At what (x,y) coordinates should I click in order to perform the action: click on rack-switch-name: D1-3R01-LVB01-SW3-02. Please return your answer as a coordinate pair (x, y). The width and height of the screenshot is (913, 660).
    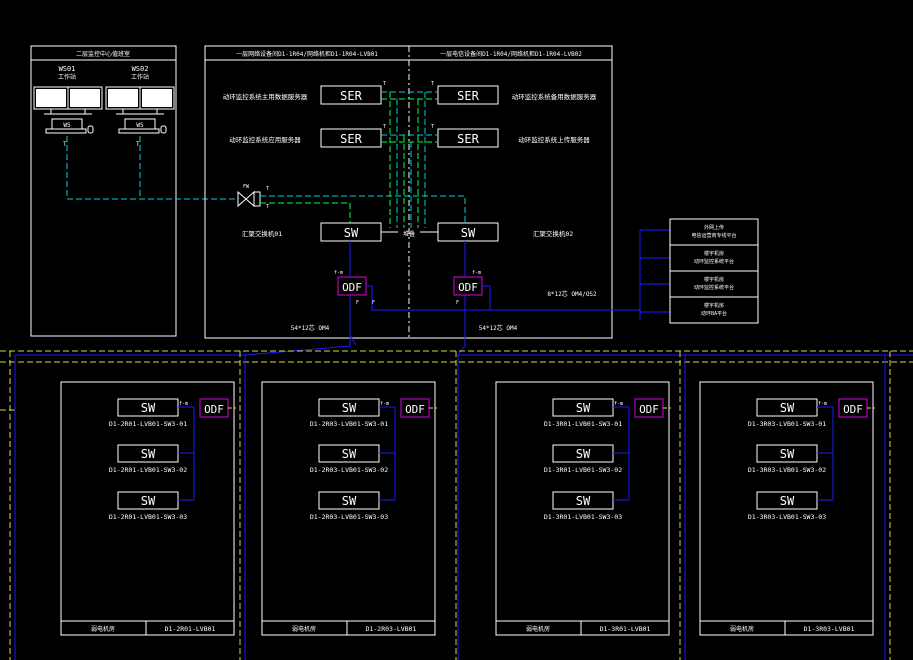
    Looking at the image, I should click on (583, 470).